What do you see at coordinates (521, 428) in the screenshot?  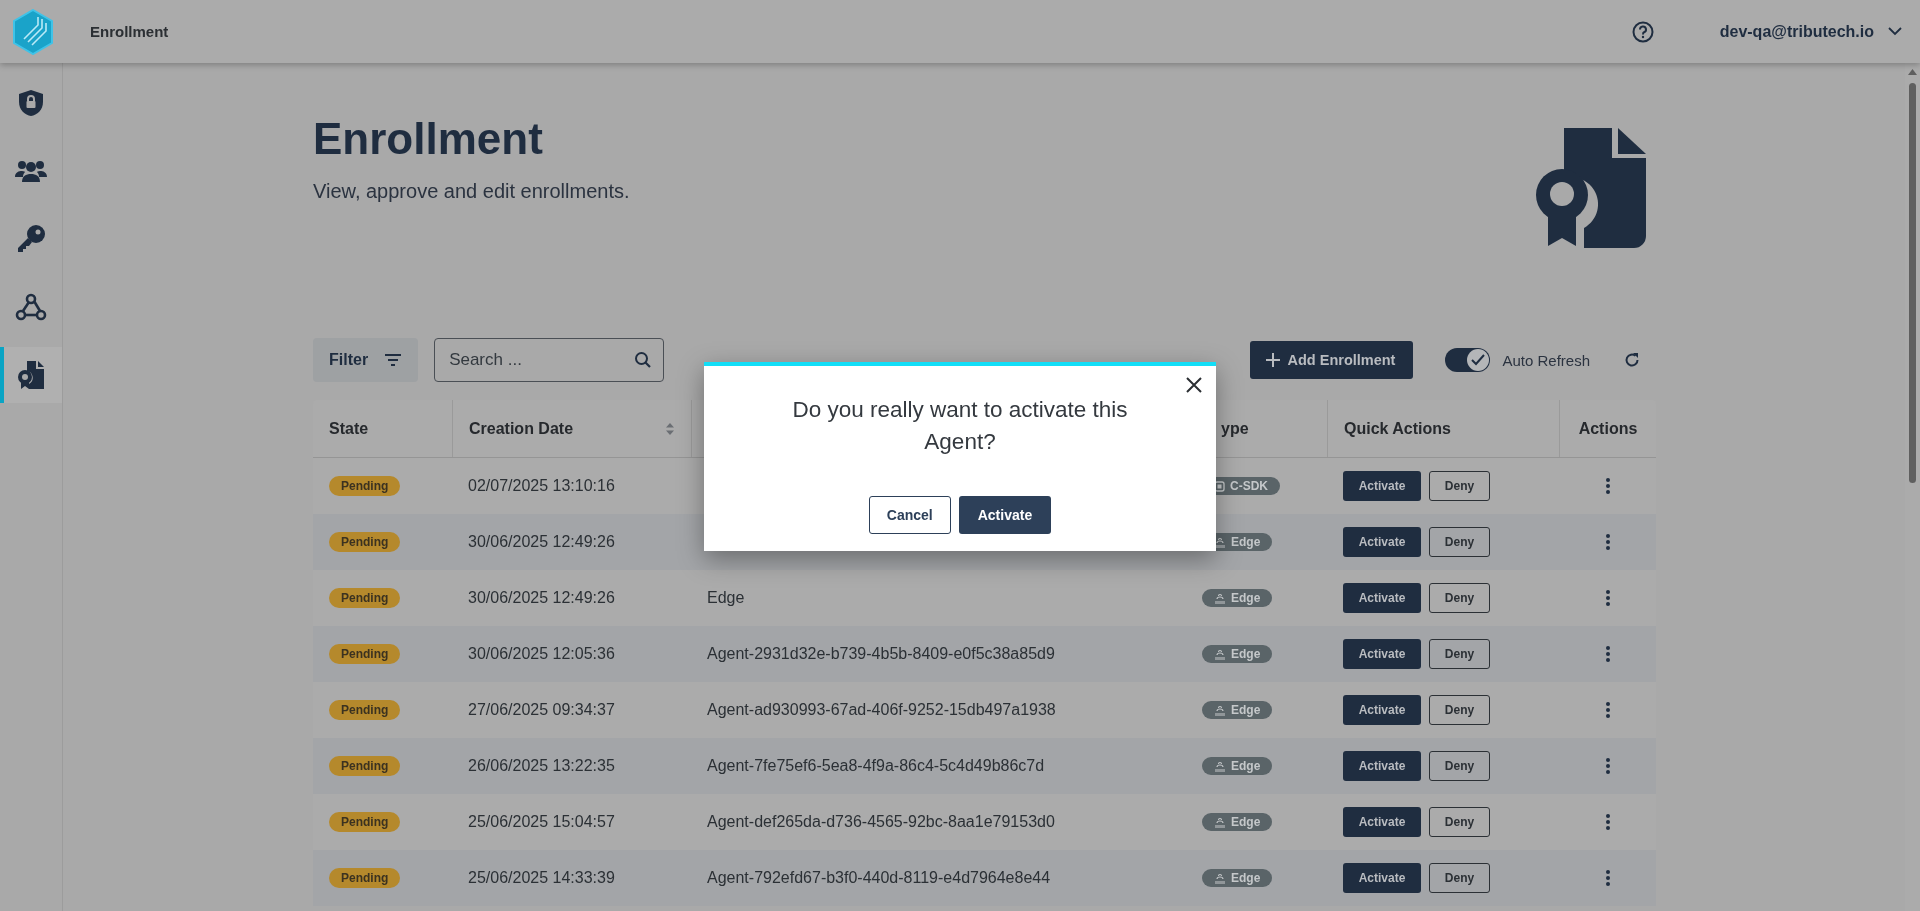 I see `column-header: Creation Date` at bounding box center [521, 428].